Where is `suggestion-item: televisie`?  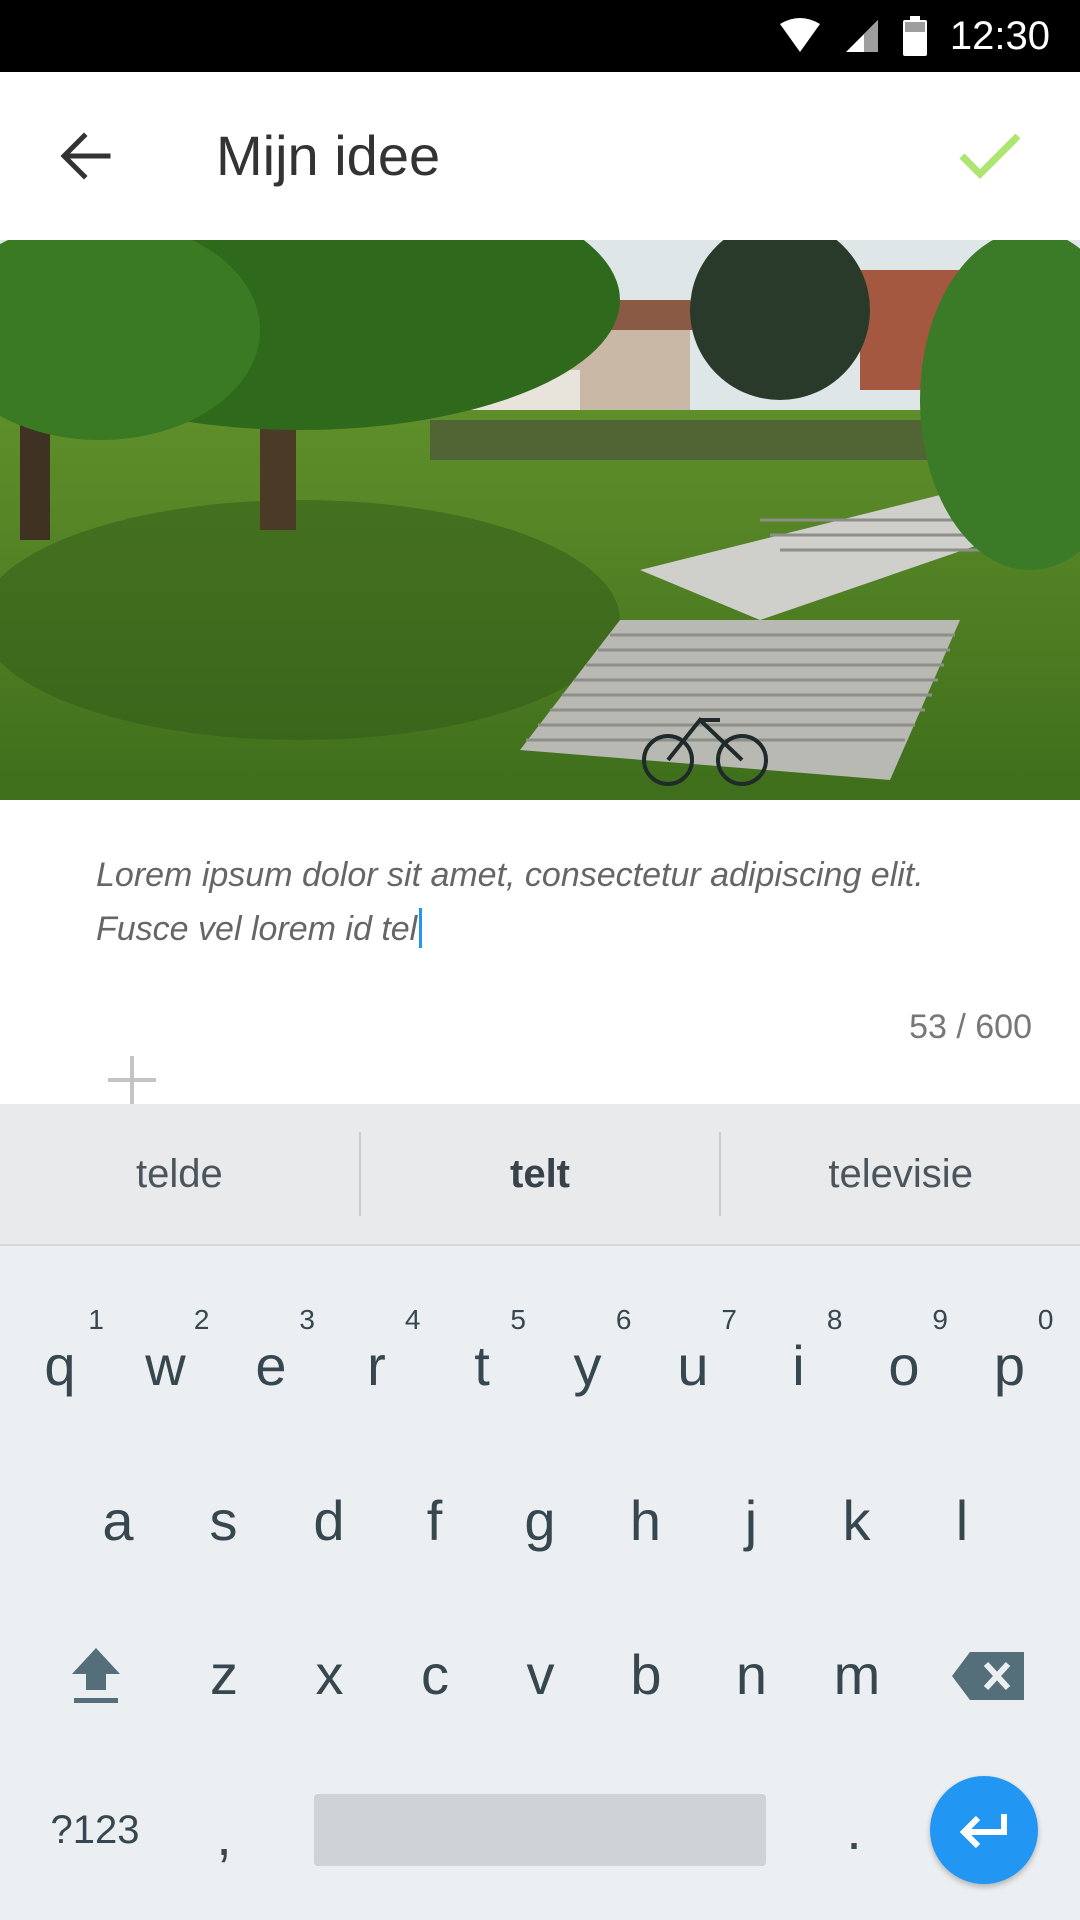
suggestion-item: televisie is located at coordinates (900, 1174).